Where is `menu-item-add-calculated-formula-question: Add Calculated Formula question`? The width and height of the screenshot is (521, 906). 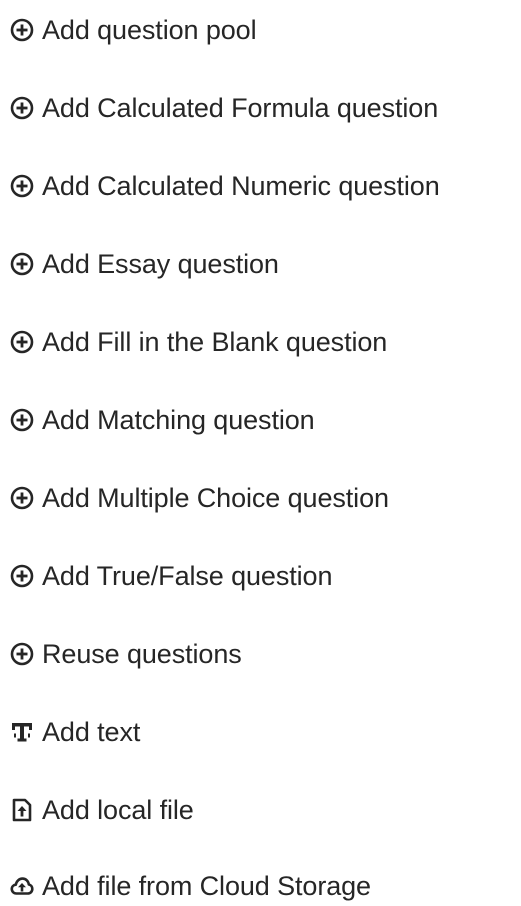
menu-item-add-calculated-formula-question: Add Calculated Formula question is located at coordinates (224, 108).